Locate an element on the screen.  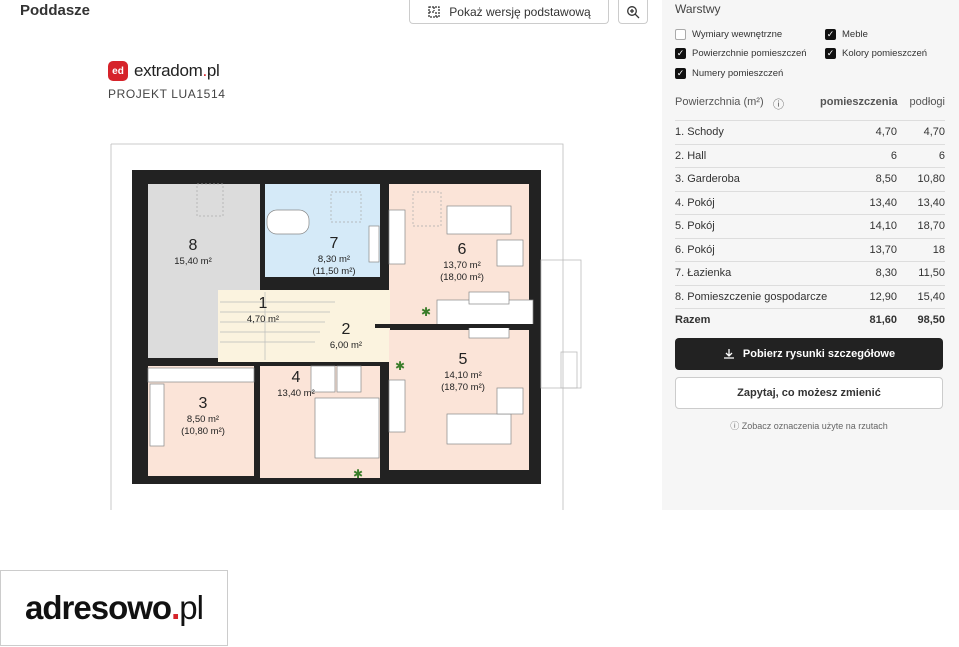
table-row: 7. Łazienka 8,30 11,50 is located at coordinates (810, 273).